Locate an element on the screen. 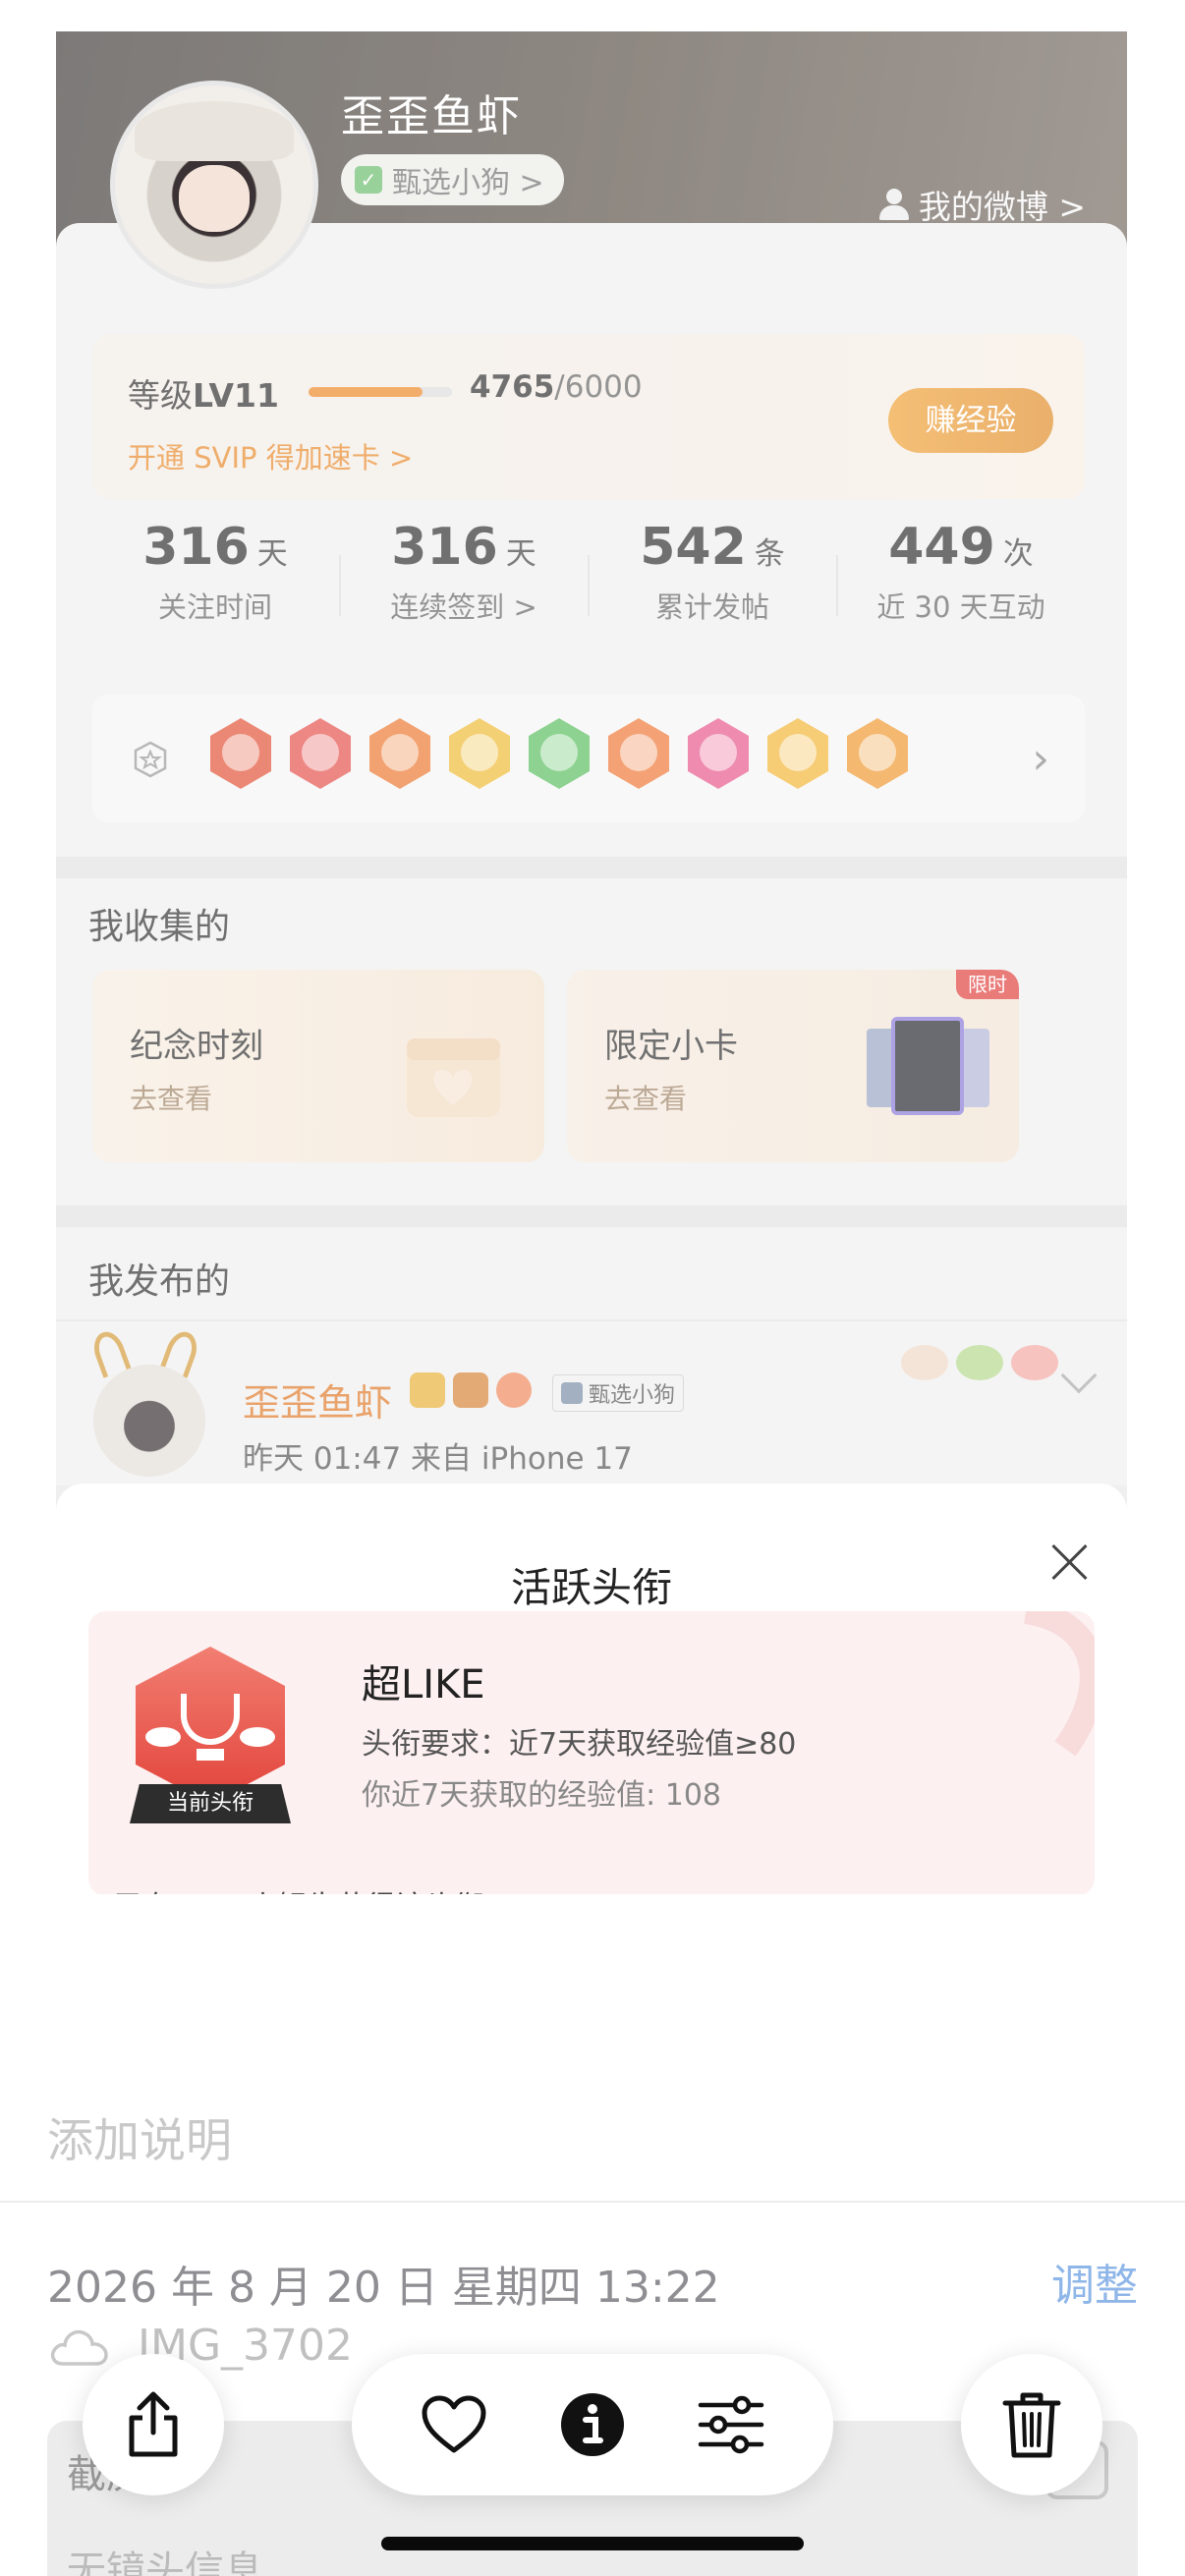 Image resolution: width=1185 pixels, height=2576 pixels. heart-icon is located at coordinates (454, 2424).